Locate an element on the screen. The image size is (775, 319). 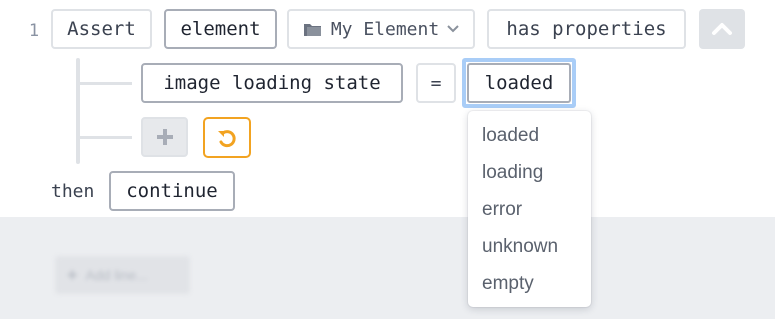
dropdown-option-loading: loading is located at coordinates (529, 172).